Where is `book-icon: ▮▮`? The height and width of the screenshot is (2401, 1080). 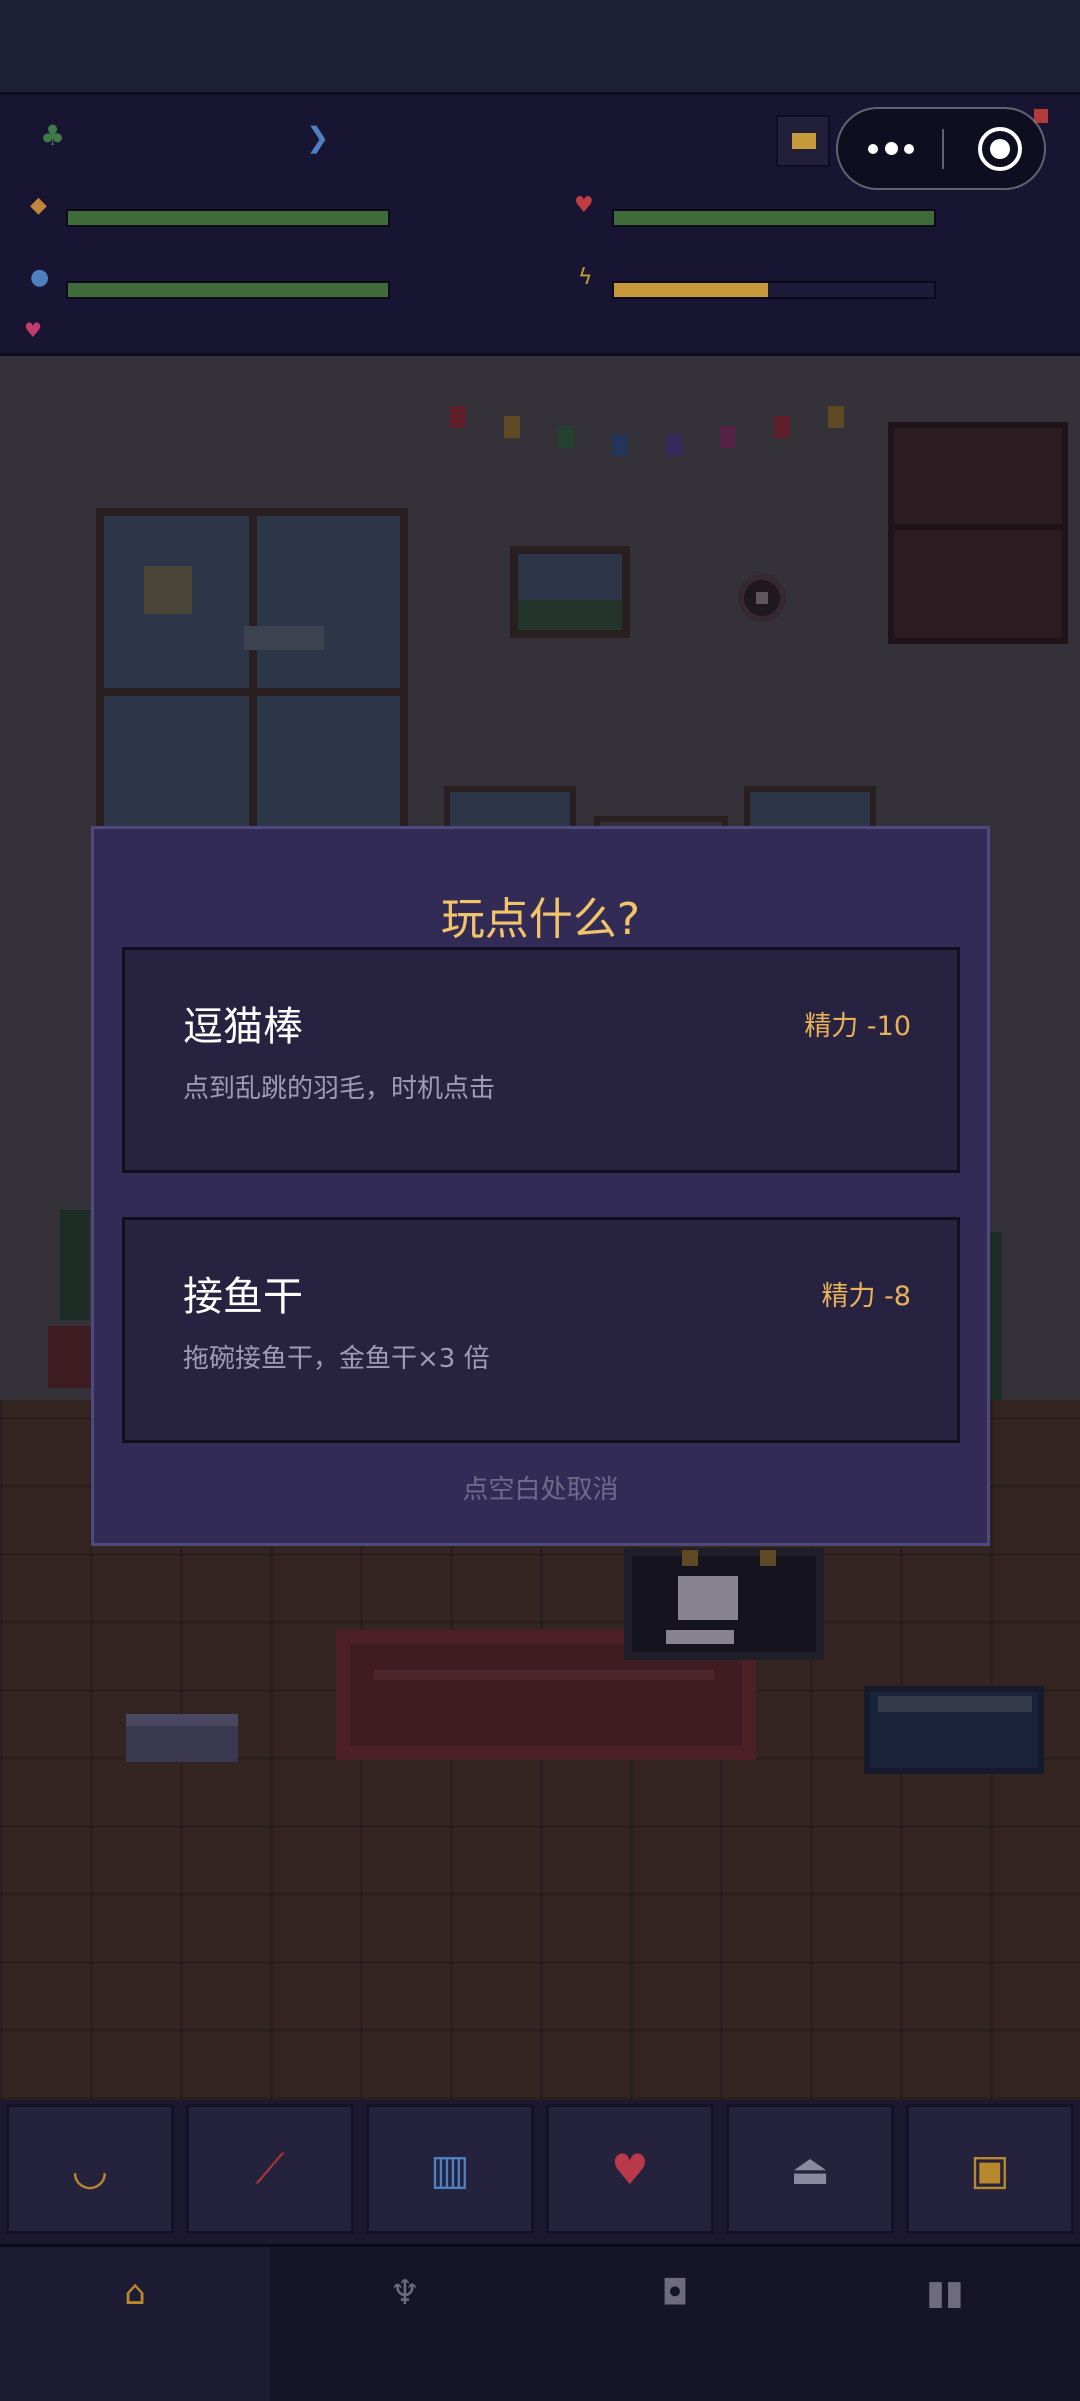 book-icon: ▮▮ is located at coordinates (945, 2293).